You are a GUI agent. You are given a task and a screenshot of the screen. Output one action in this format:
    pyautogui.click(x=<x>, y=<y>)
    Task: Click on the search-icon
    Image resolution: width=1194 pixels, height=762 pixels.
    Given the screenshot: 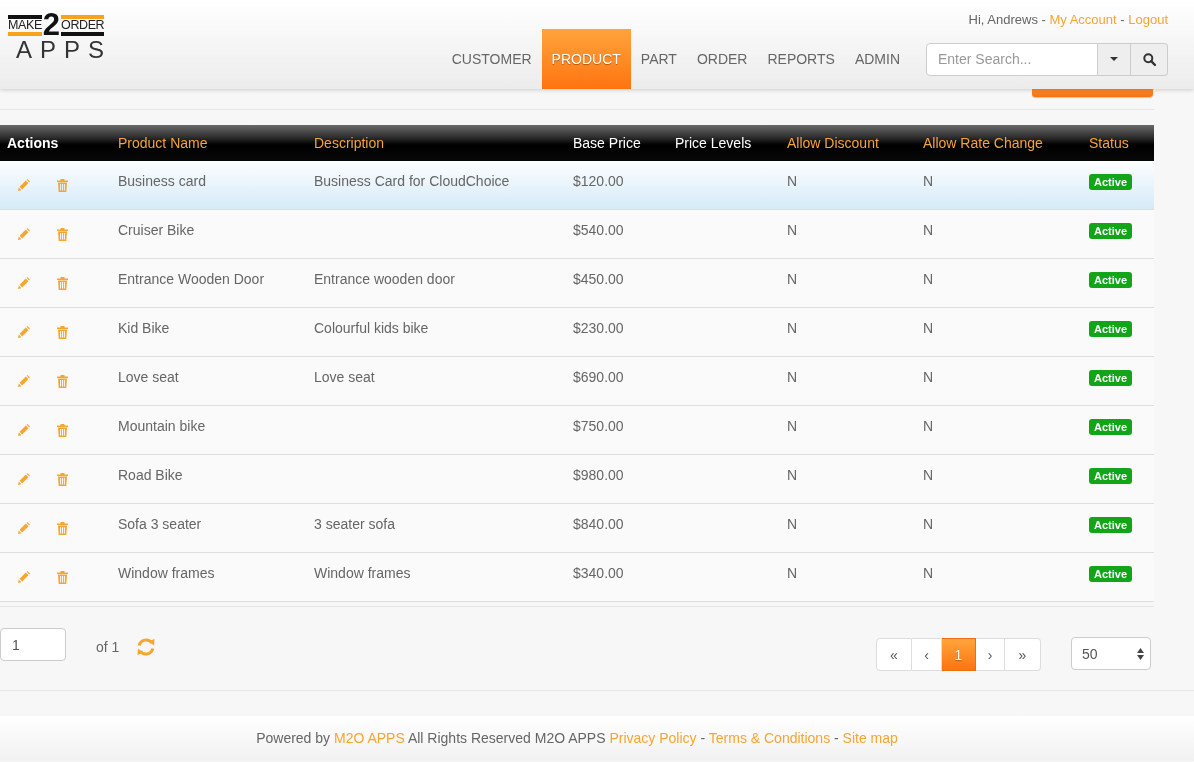 What is the action you would take?
    pyautogui.click(x=1149, y=59)
    